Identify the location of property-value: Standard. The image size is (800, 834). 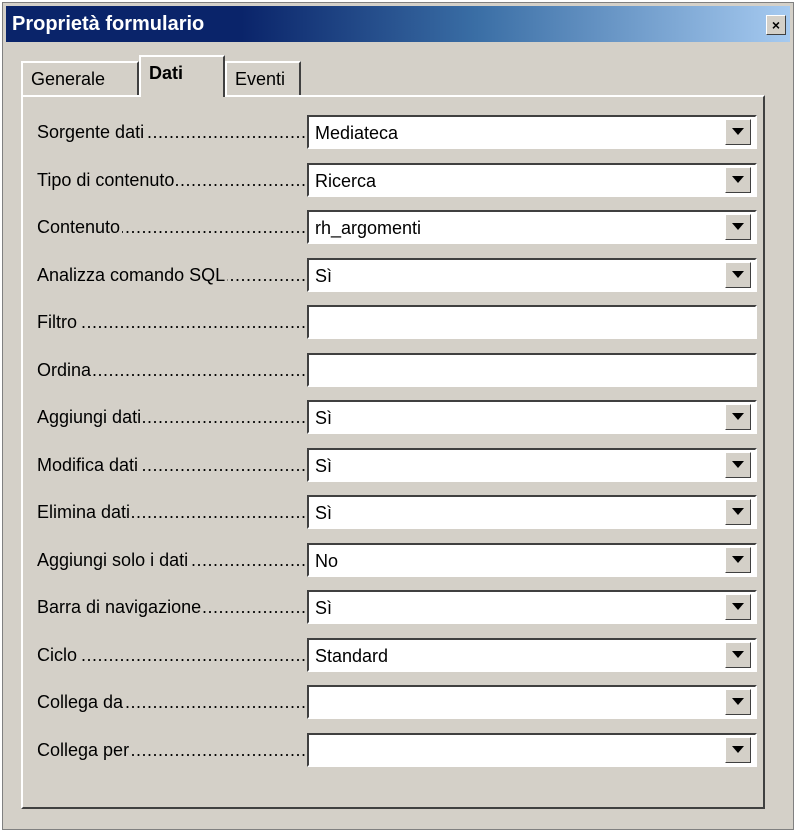
(352, 655).